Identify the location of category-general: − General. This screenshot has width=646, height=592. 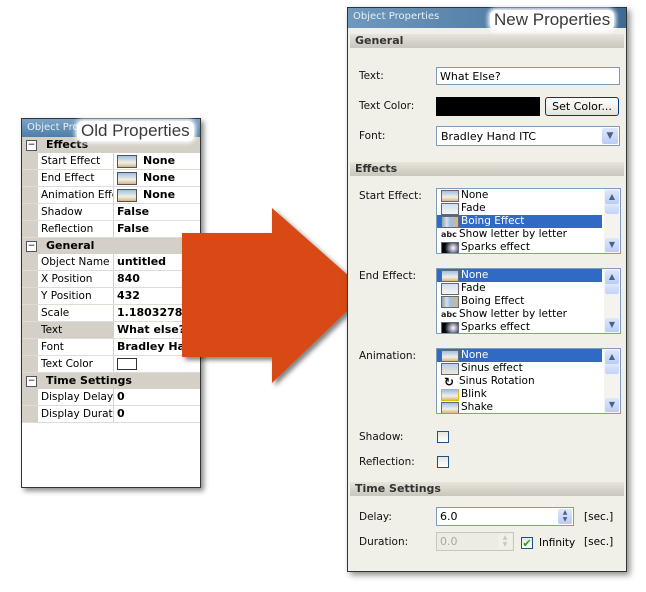
(111, 246).